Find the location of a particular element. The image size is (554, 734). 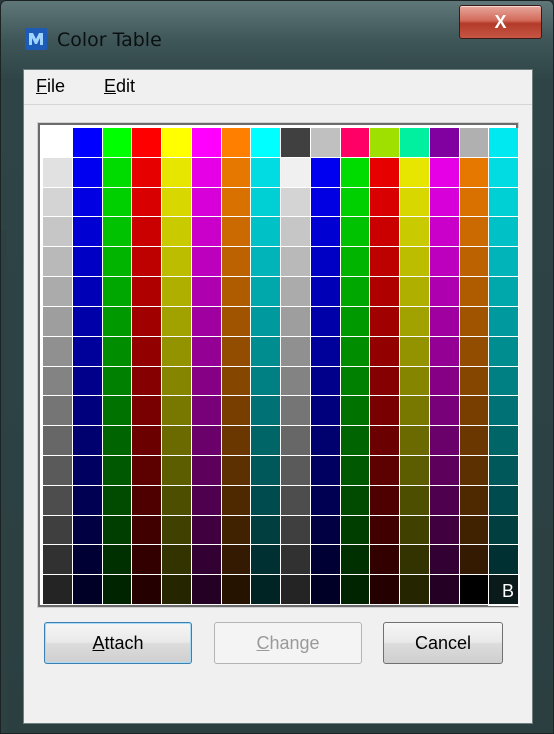

color-cell: B is located at coordinates (504, 590).